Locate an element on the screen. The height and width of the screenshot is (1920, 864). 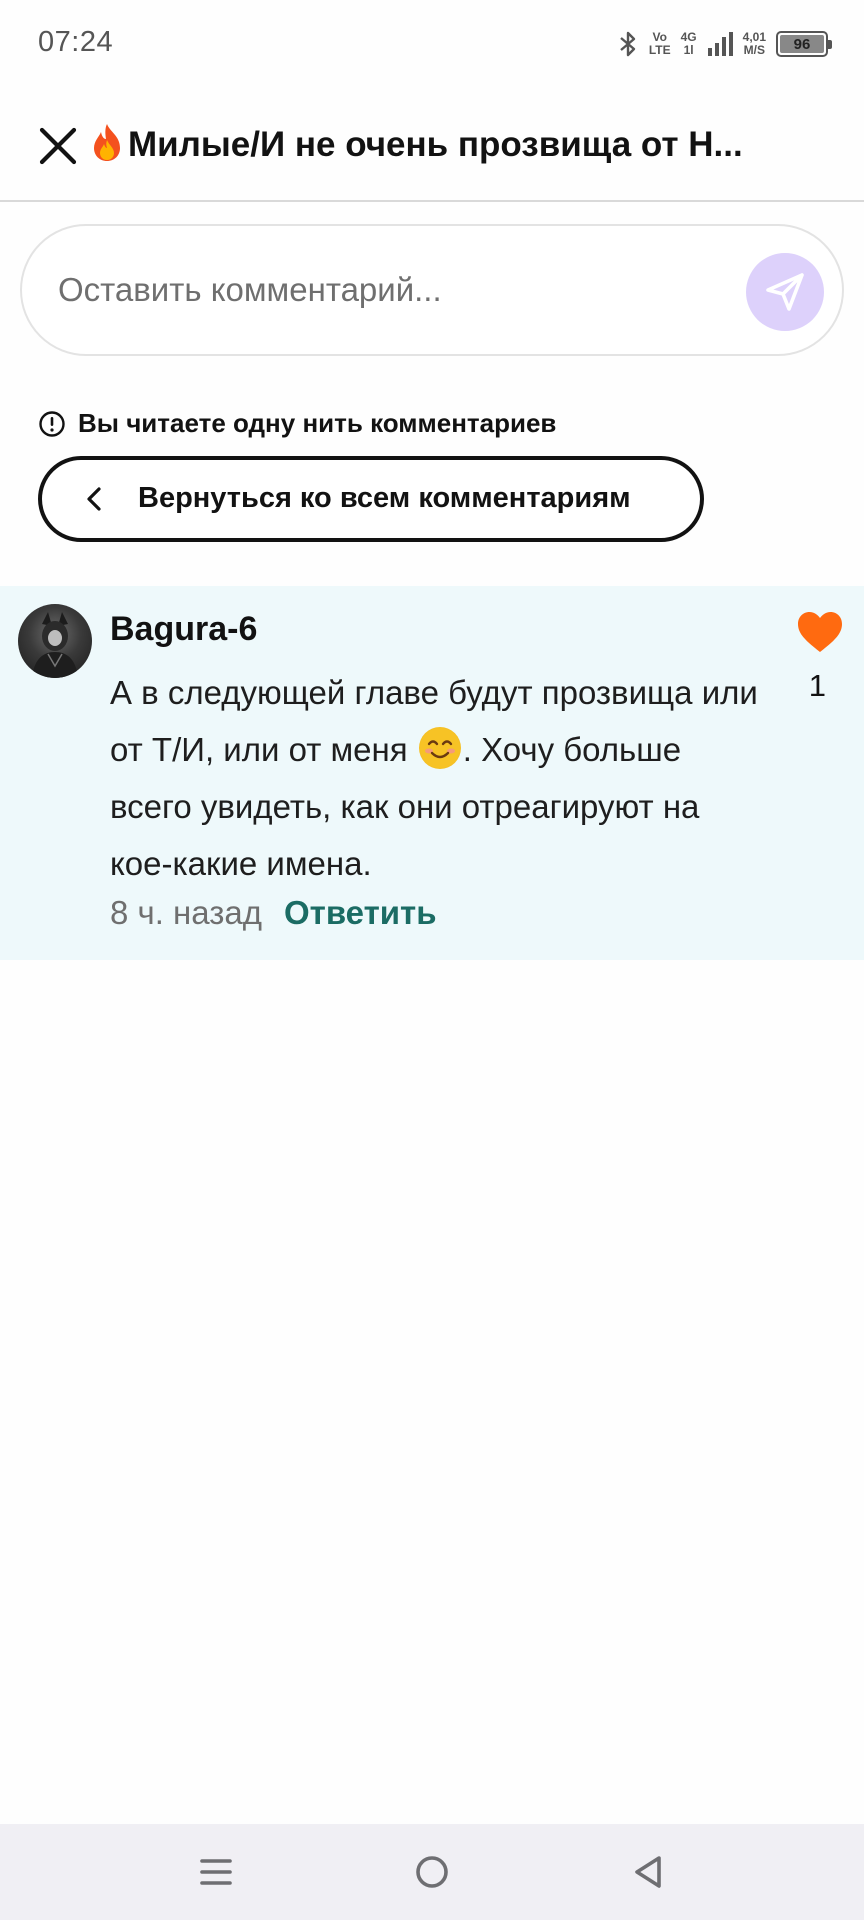
battery-icon: 96 is located at coordinates (804, 44).